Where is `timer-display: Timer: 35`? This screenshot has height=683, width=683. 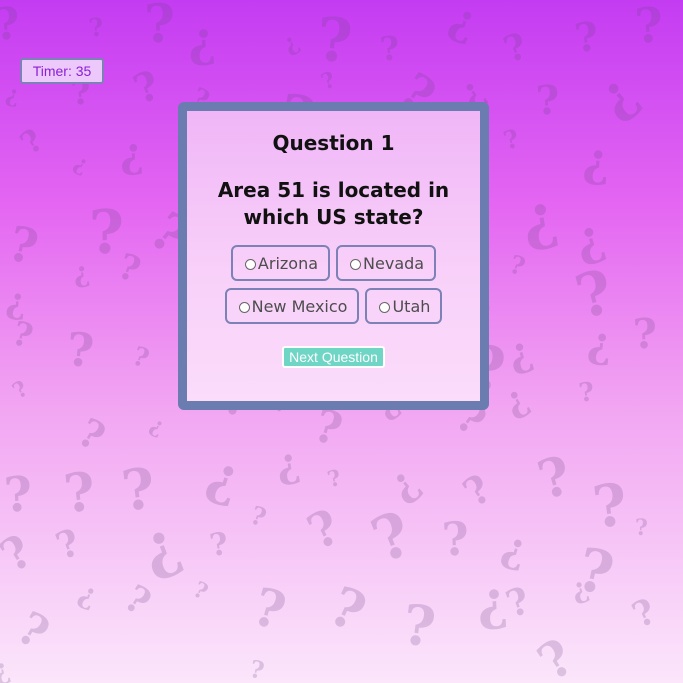
timer-display: Timer: 35 is located at coordinates (62, 71).